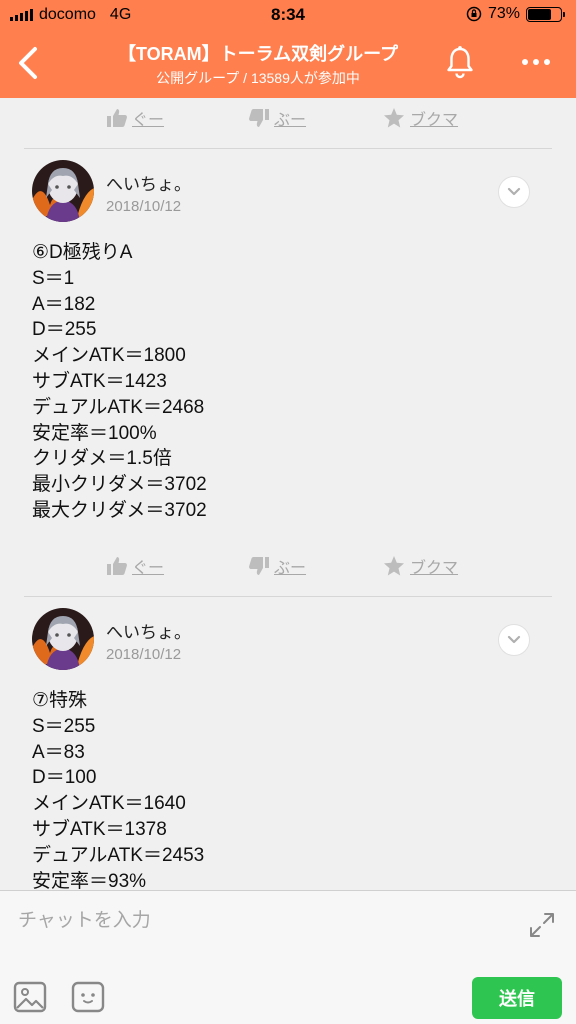 This screenshot has height=1024, width=576. I want to click on group-title: 【TORAM】トーラム双剣グループ, so click(258, 54).